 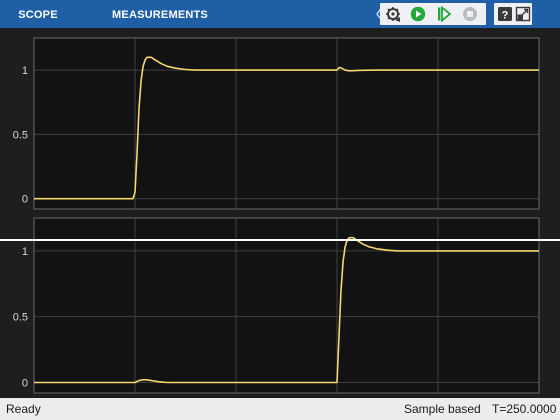 I want to click on step-forward-icon, so click(x=445, y=14).